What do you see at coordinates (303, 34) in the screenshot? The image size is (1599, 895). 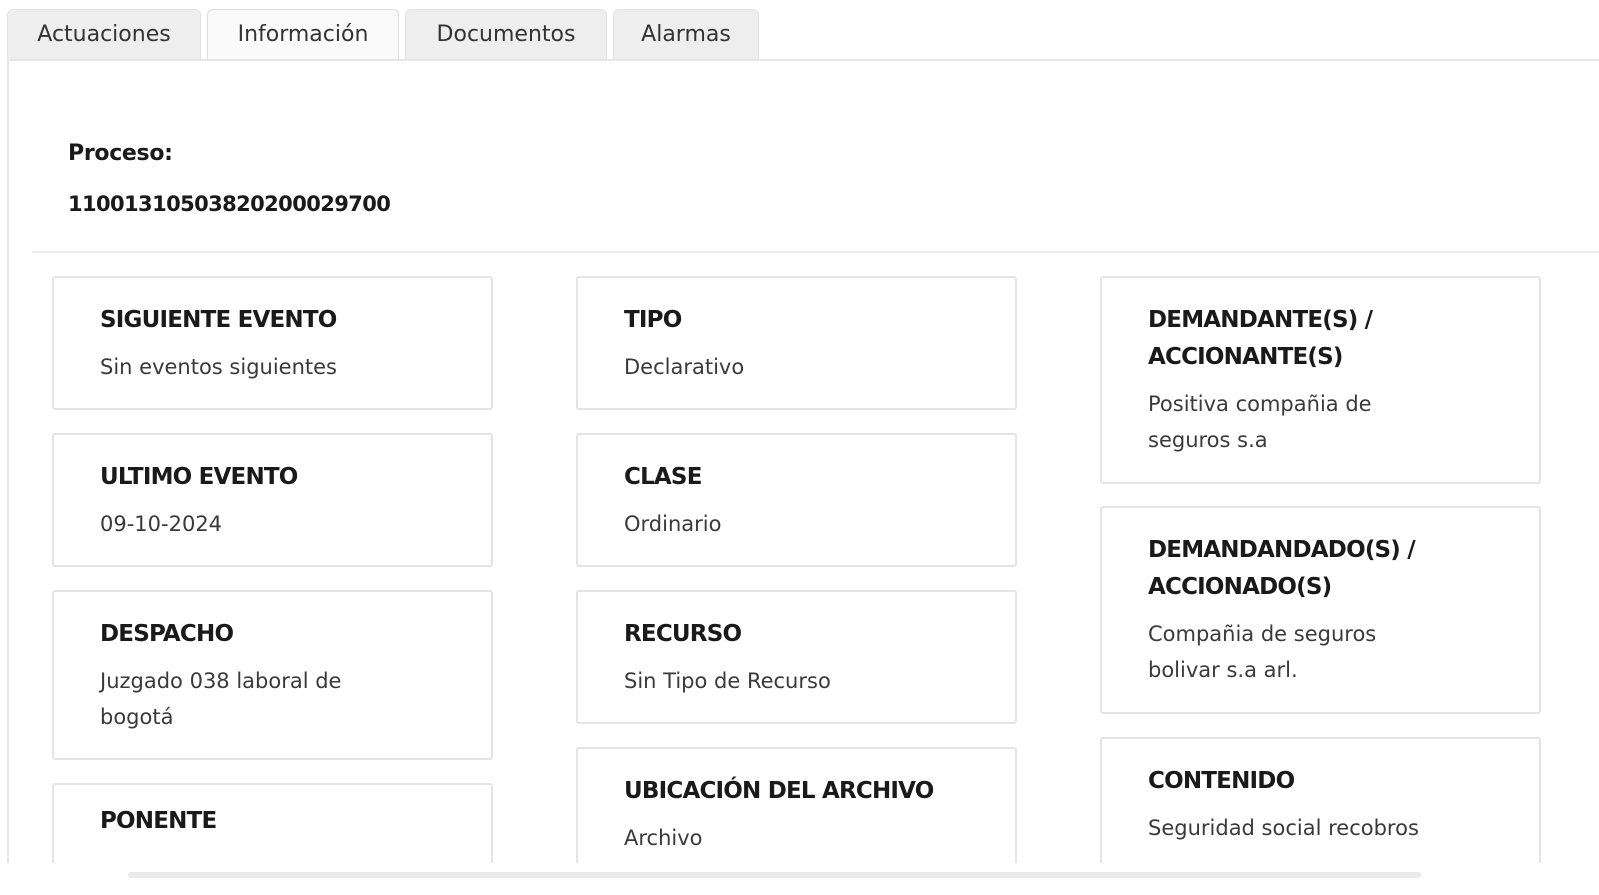 I see `tab-informacion: Información` at bounding box center [303, 34].